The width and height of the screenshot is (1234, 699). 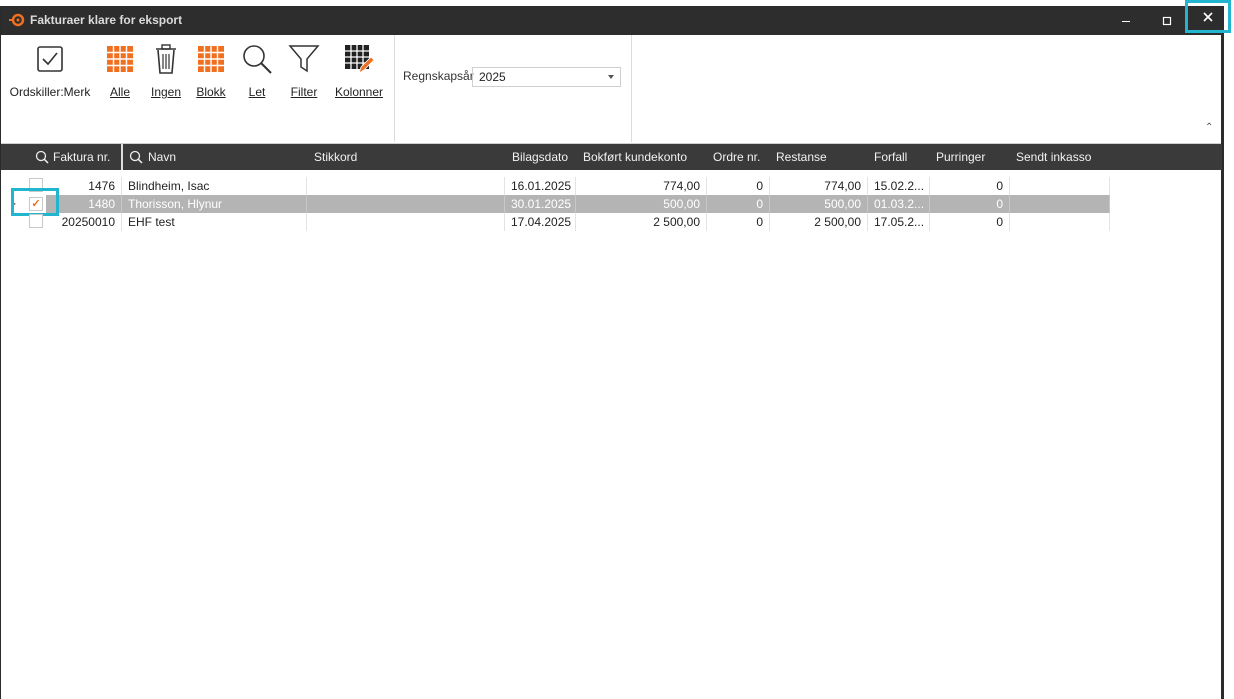 I want to click on cell-restanse: 2 500,00, so click(x=819, y=222).